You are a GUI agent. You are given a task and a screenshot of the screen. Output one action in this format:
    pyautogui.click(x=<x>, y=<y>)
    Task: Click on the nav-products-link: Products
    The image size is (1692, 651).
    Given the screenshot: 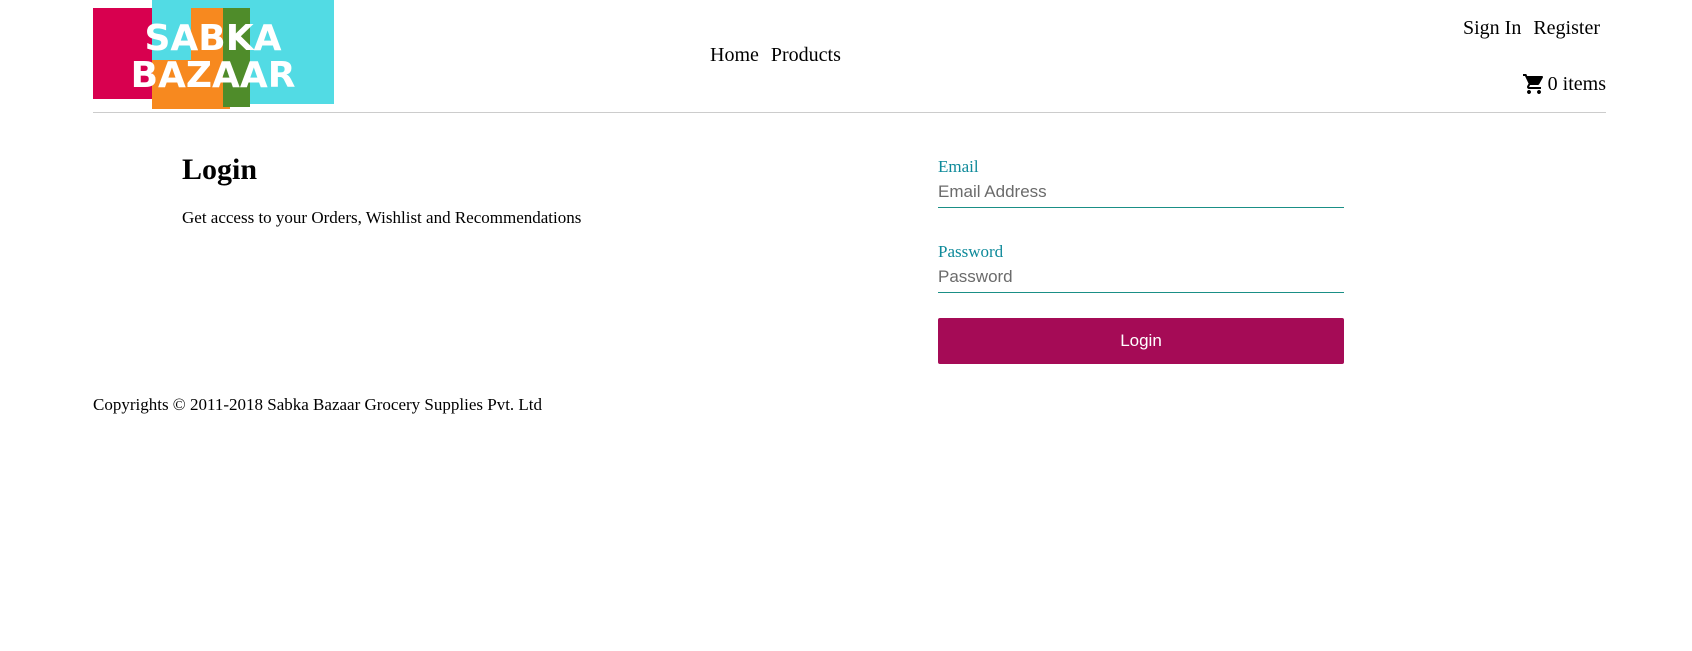 What is the action you would take?
    pyautogui.click(x=806, y=55)
    